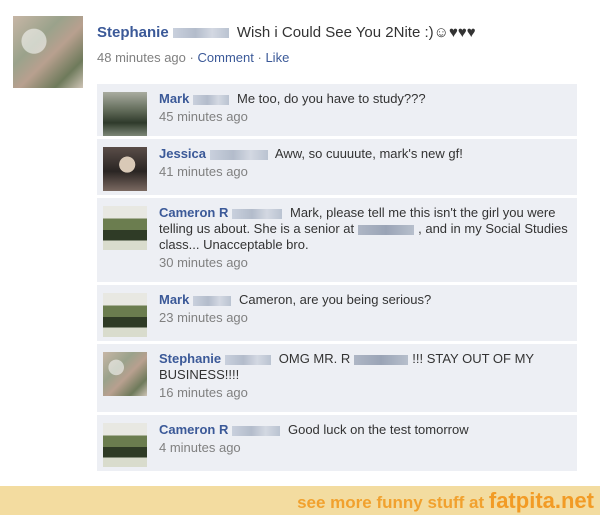 The image size is (600, 517). What do you see at coordinates (386, 229) in the screenshot?
I see `redacted-school` at bounding box center [386, 229].